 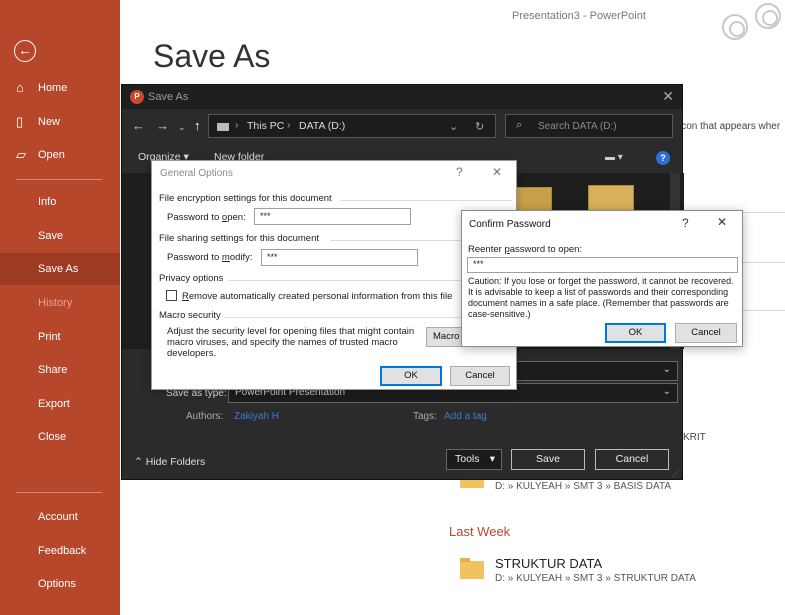 I want to click on up-icon: ↑, so click(x=197, y=125).